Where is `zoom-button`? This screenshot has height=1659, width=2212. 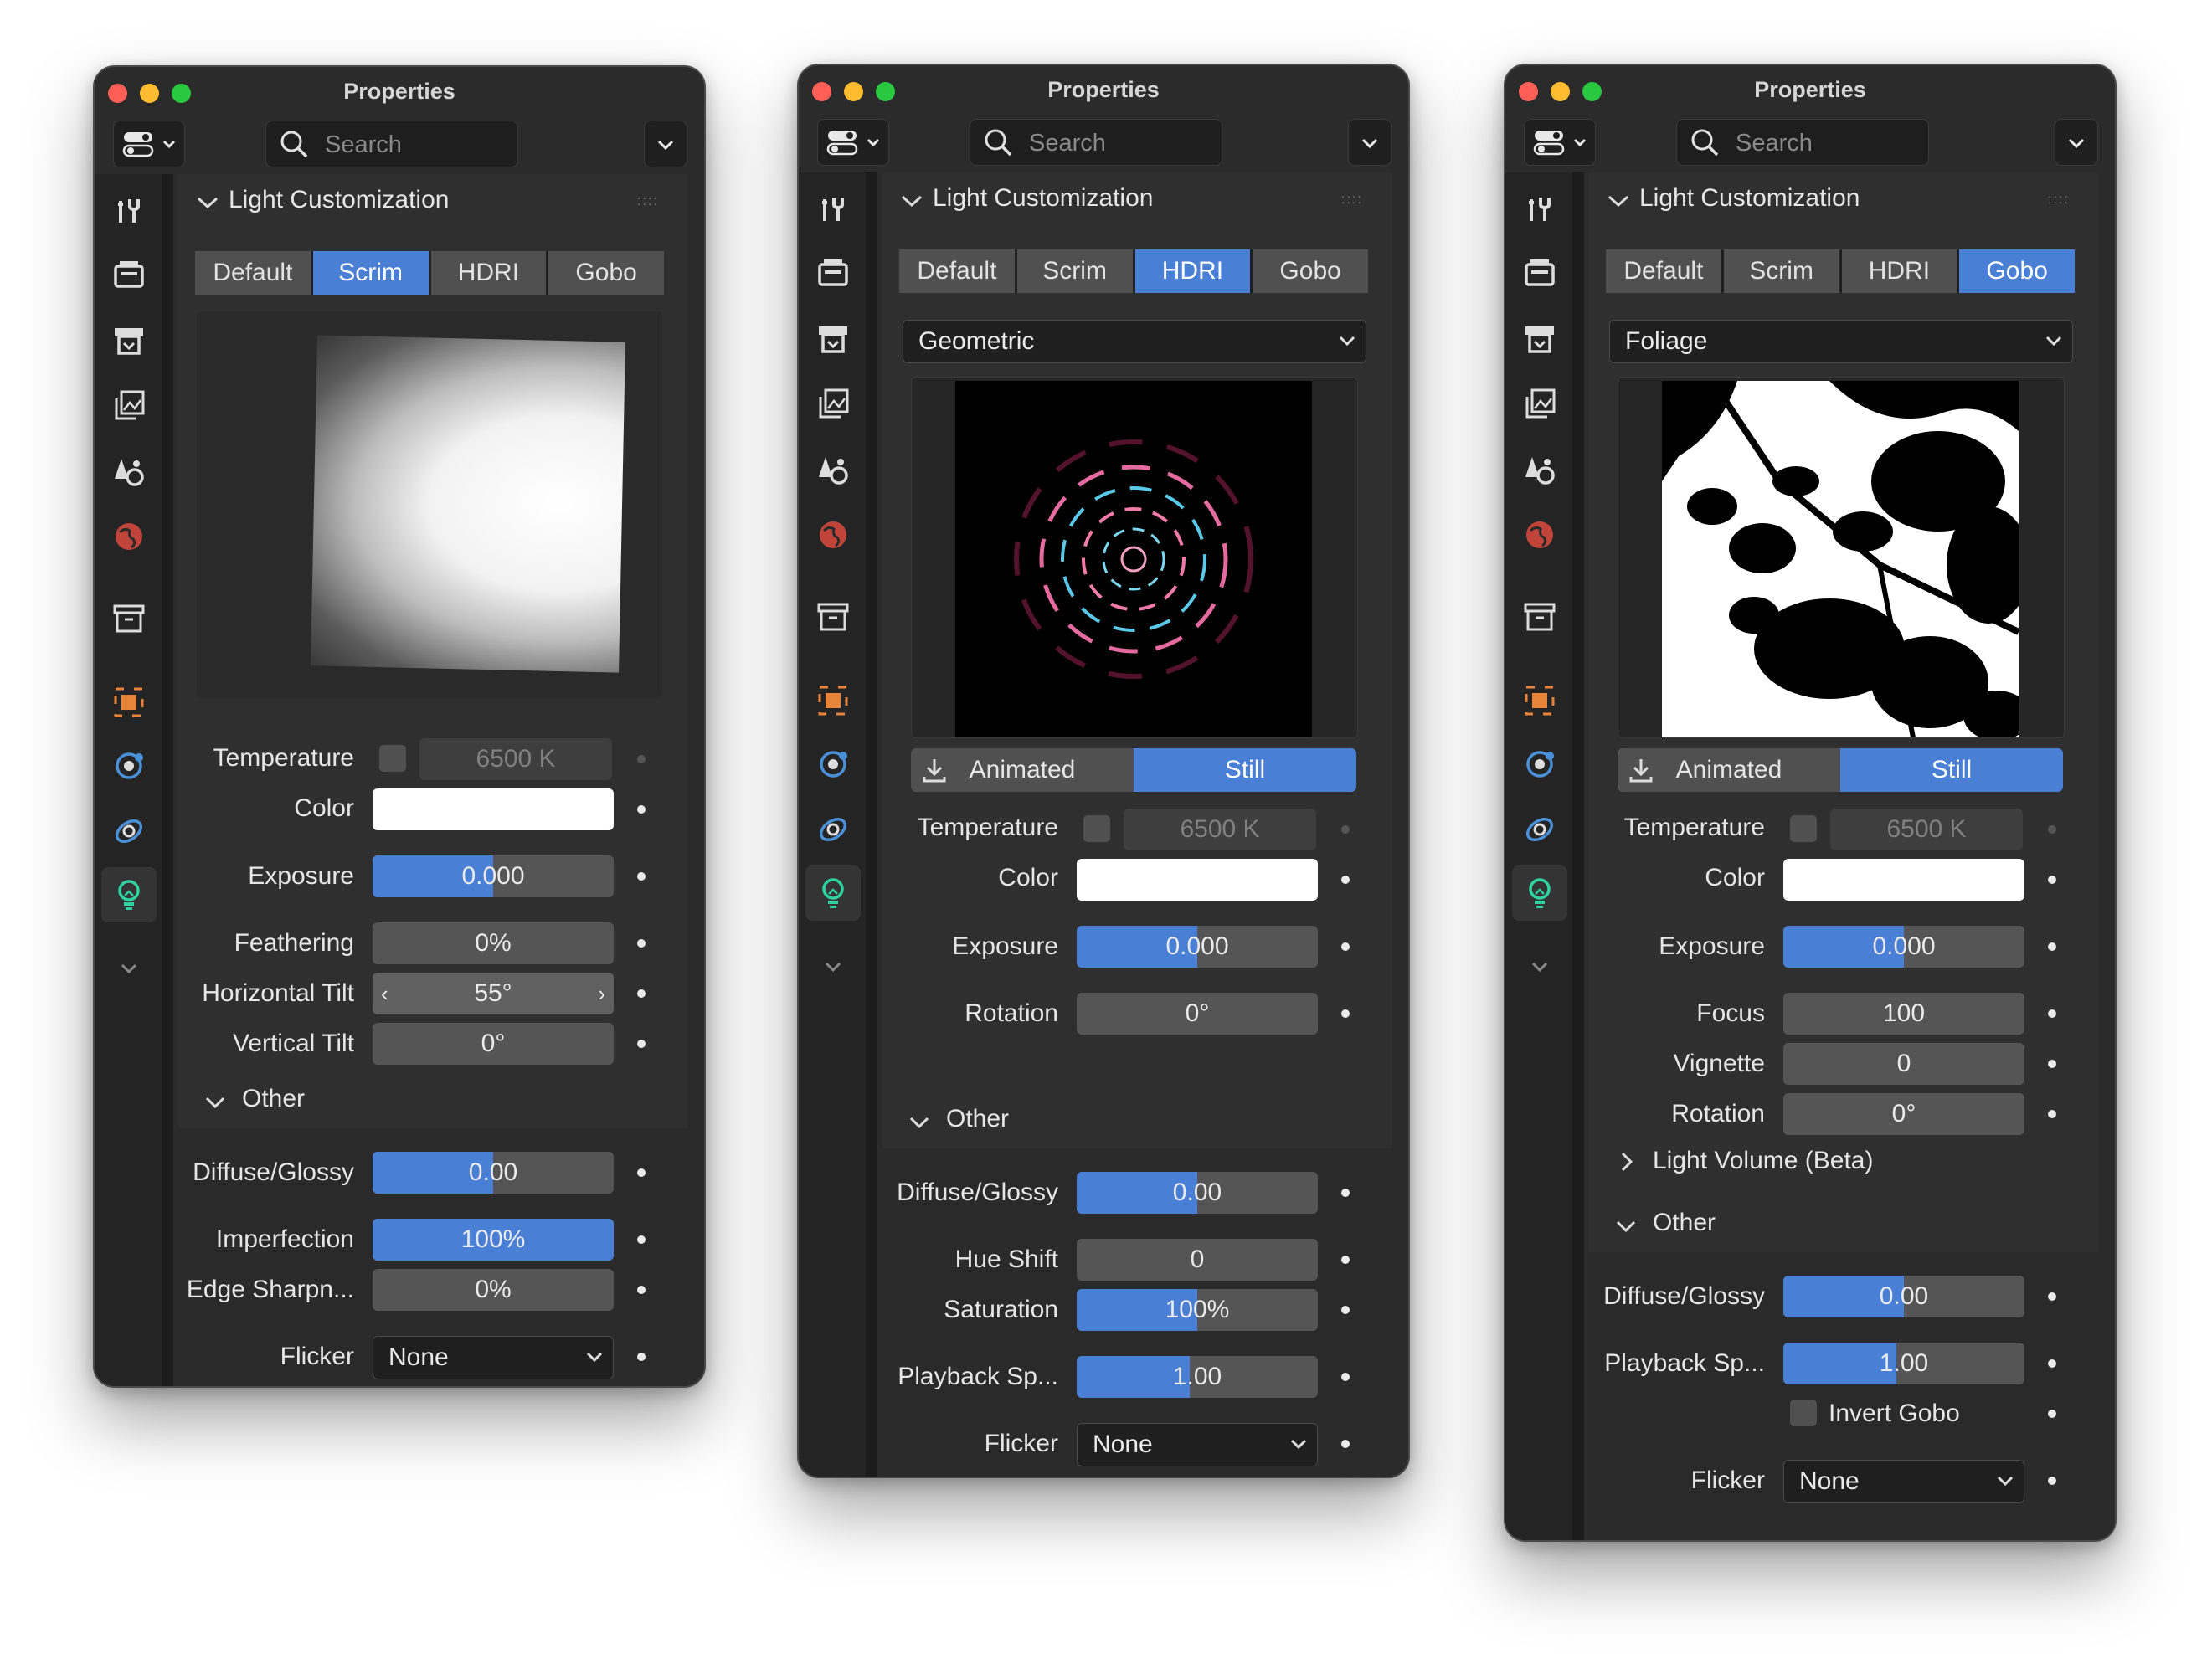
zoom-button is located at coordinates (885, 91).